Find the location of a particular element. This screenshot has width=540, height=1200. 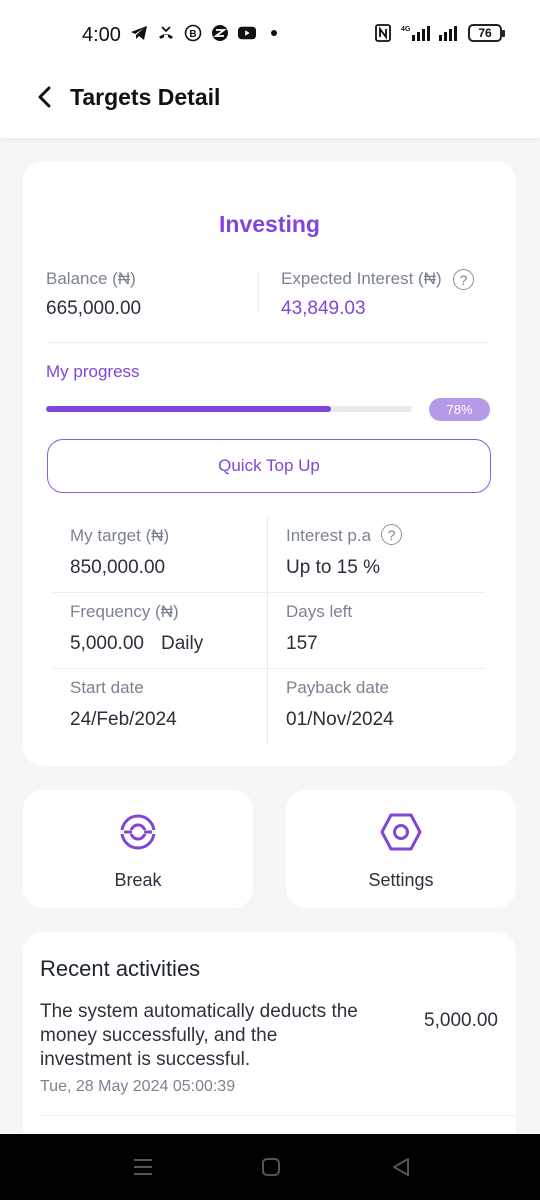

quick-top-up-button: Quick Top Up is located at coordinates (269, 466).